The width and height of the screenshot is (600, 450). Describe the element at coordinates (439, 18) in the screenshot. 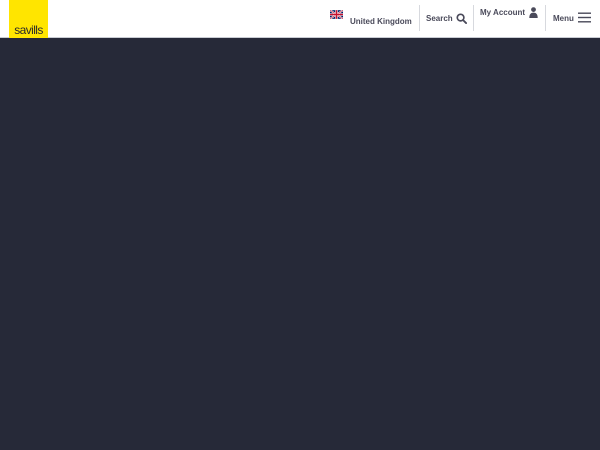

I see `search-label: Search` at that location.